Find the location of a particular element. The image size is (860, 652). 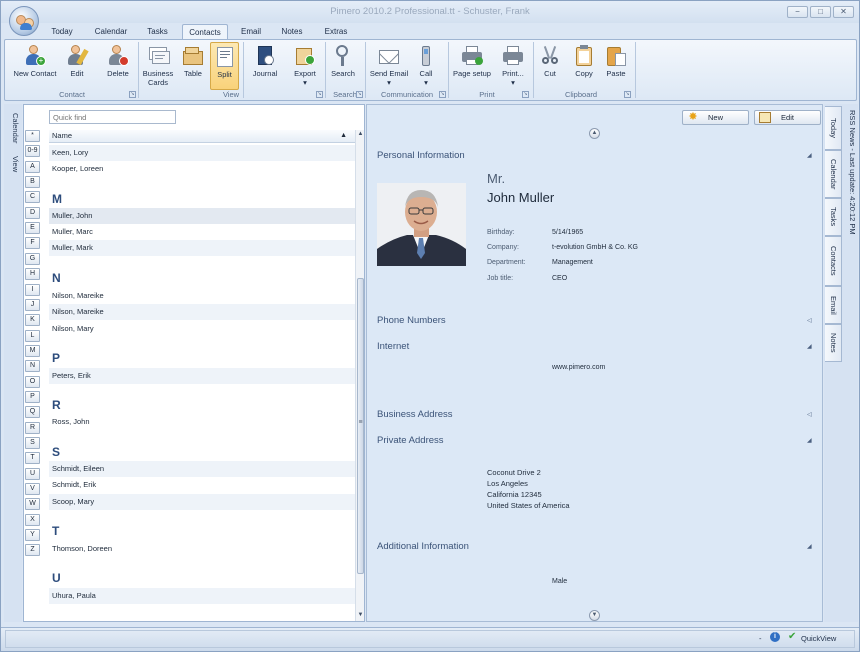

alphabet-index-button: D is located at coordinates (32, 212).